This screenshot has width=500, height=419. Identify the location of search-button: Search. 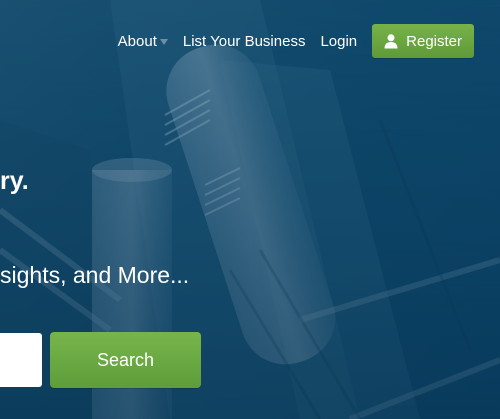
(125, 360).